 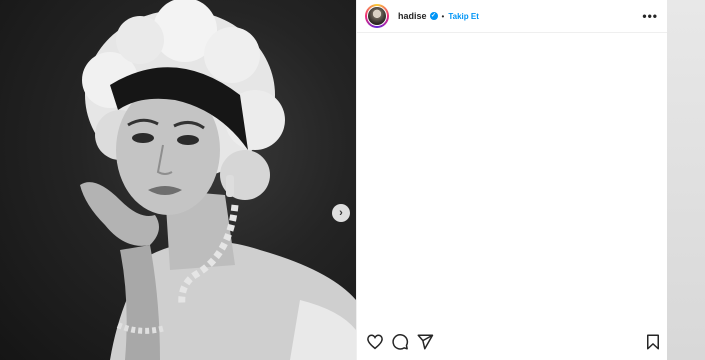 What do you see at coordinates (650, 16) in the screenshot?
I see `more-dots-icon: •••` at bounding box center [650, 16].